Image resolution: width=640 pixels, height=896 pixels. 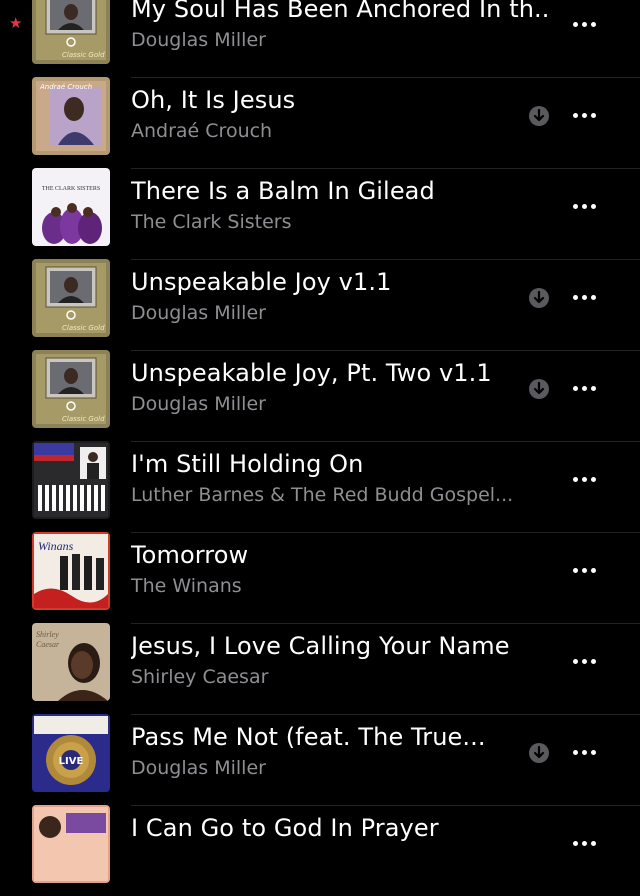 I want to click on svg-text: Andraé Crouch, so click(x=65, y=87).